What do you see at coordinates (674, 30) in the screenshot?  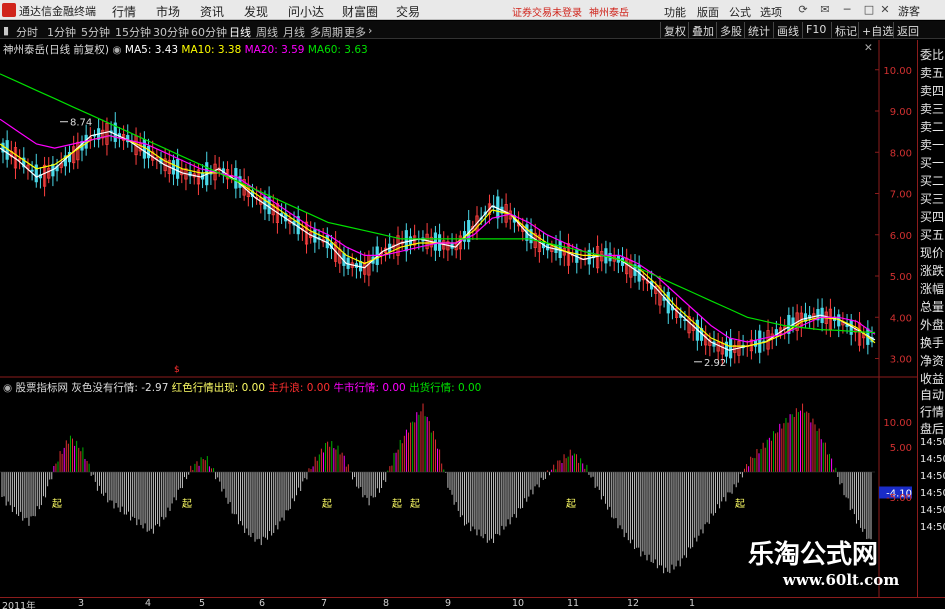 I see `tool-restore-right: 复权` at bounding box center [674, 30].